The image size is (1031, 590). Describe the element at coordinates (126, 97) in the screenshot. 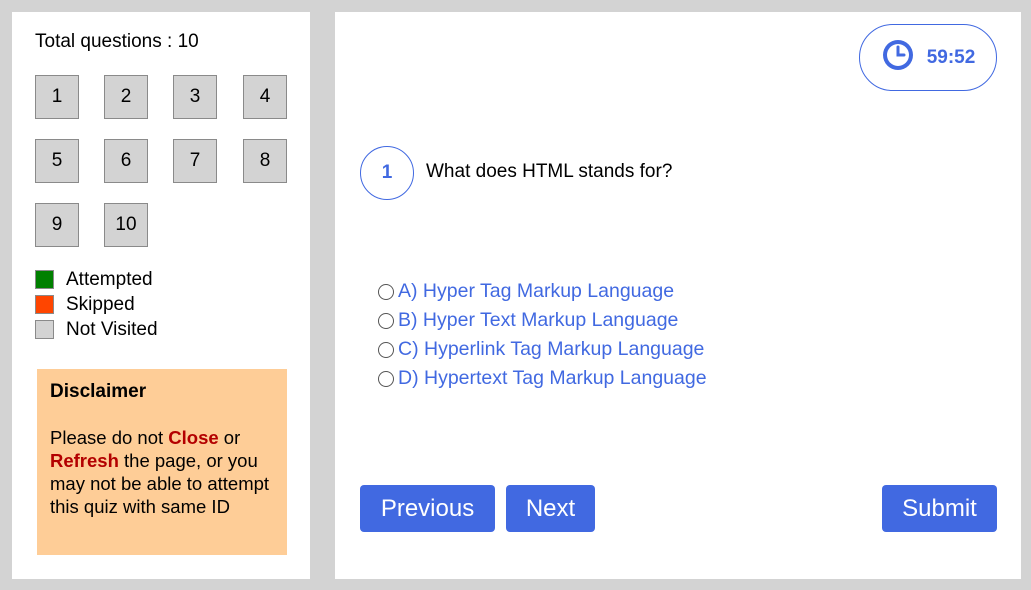

I see `question-button-2: 2` at that location.